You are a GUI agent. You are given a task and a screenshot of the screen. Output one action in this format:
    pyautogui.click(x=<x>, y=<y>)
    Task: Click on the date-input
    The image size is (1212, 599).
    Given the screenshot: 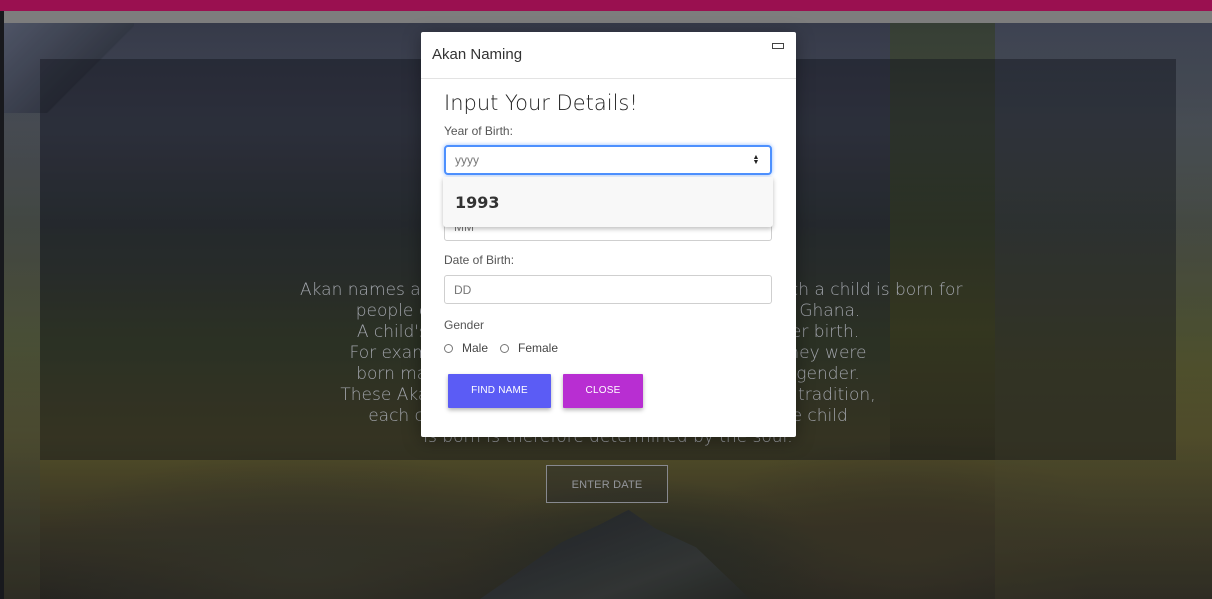 What is the action you would take?
    pyautogui.click(x=608, y=289)
    